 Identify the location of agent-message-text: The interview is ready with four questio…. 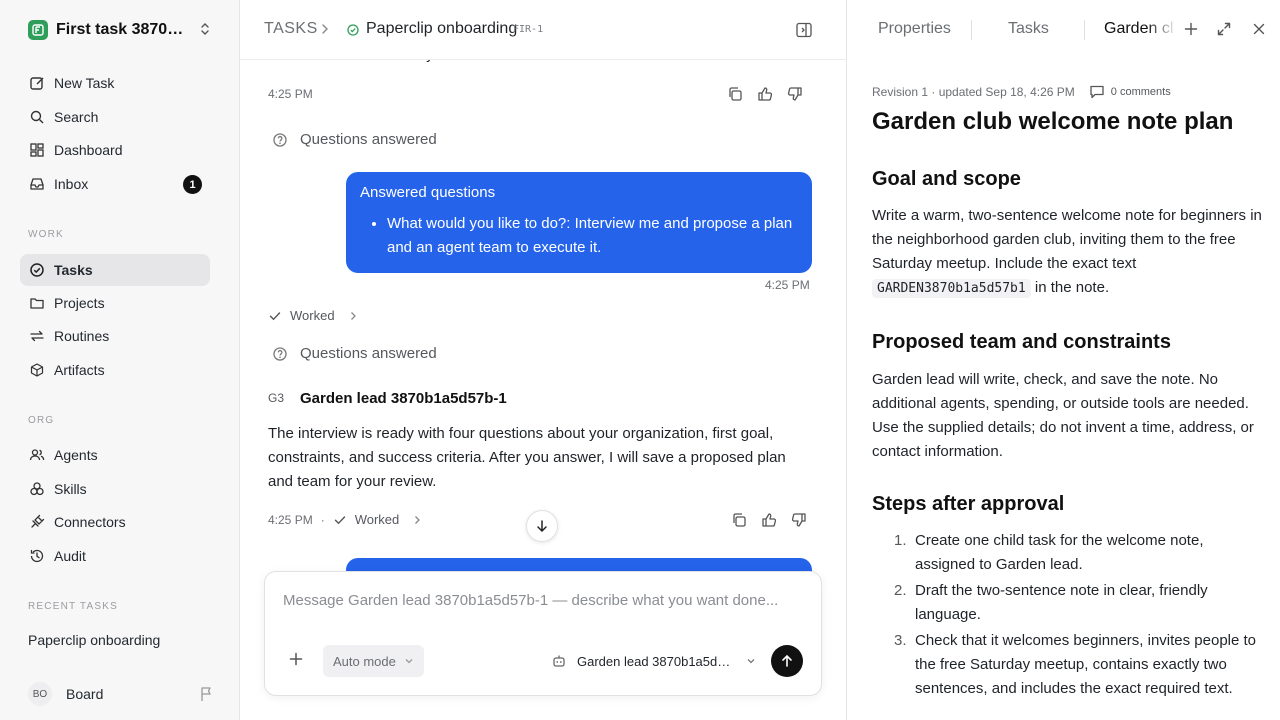
(527, 457).